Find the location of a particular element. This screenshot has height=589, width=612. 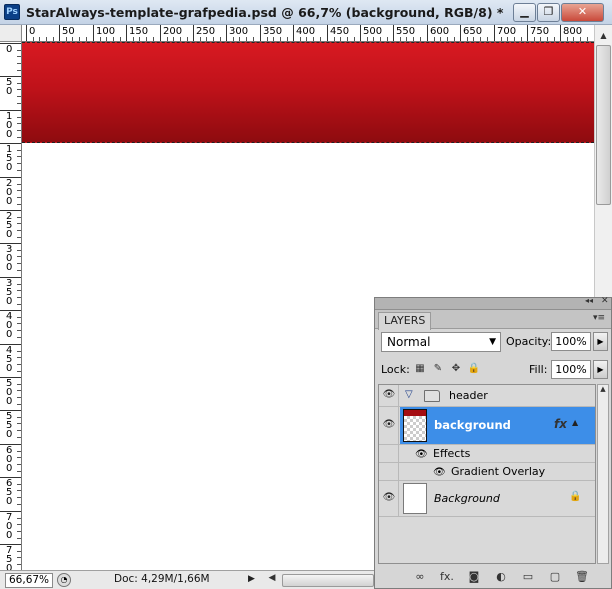

fill-label: Fill: is located at coordinates (538, 369).